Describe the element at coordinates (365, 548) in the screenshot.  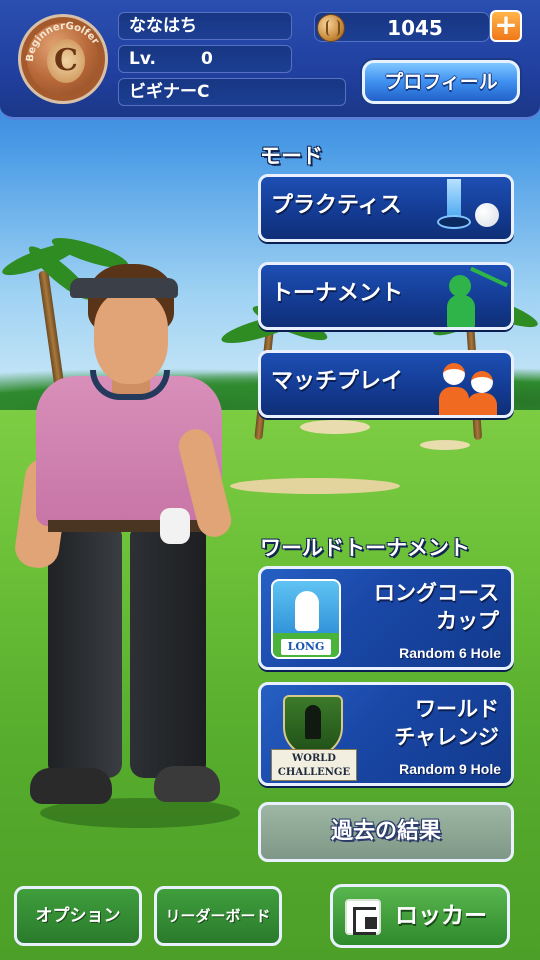
I see `world-tournament-section-label: ワールドトーナメント` at that location.